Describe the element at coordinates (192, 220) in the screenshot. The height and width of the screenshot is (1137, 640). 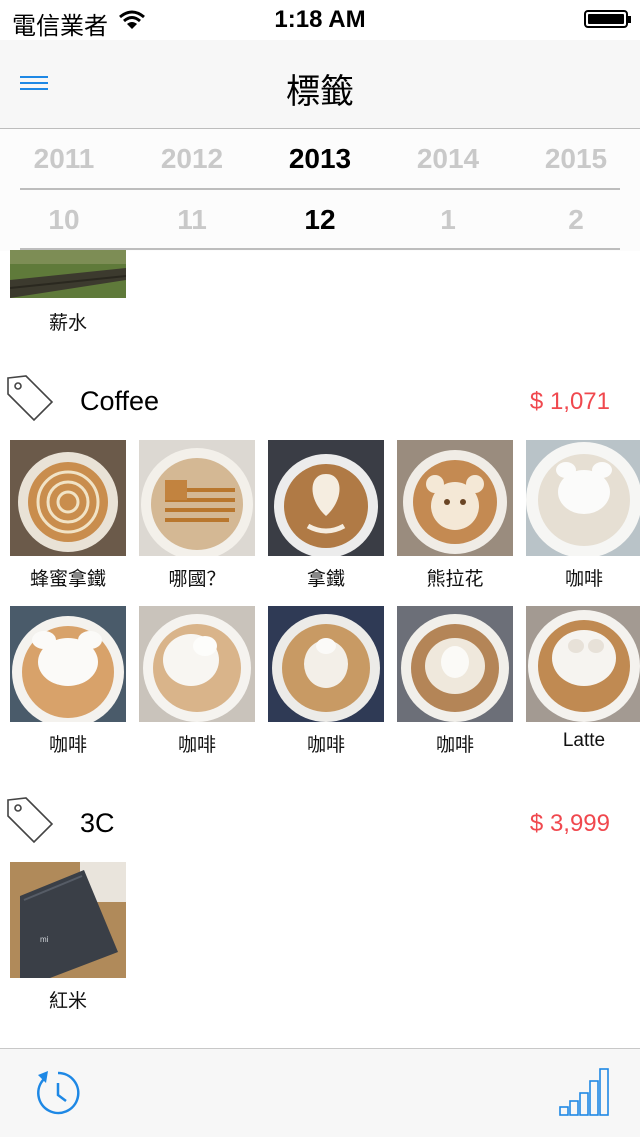
I see `month-option: 11` at that location.